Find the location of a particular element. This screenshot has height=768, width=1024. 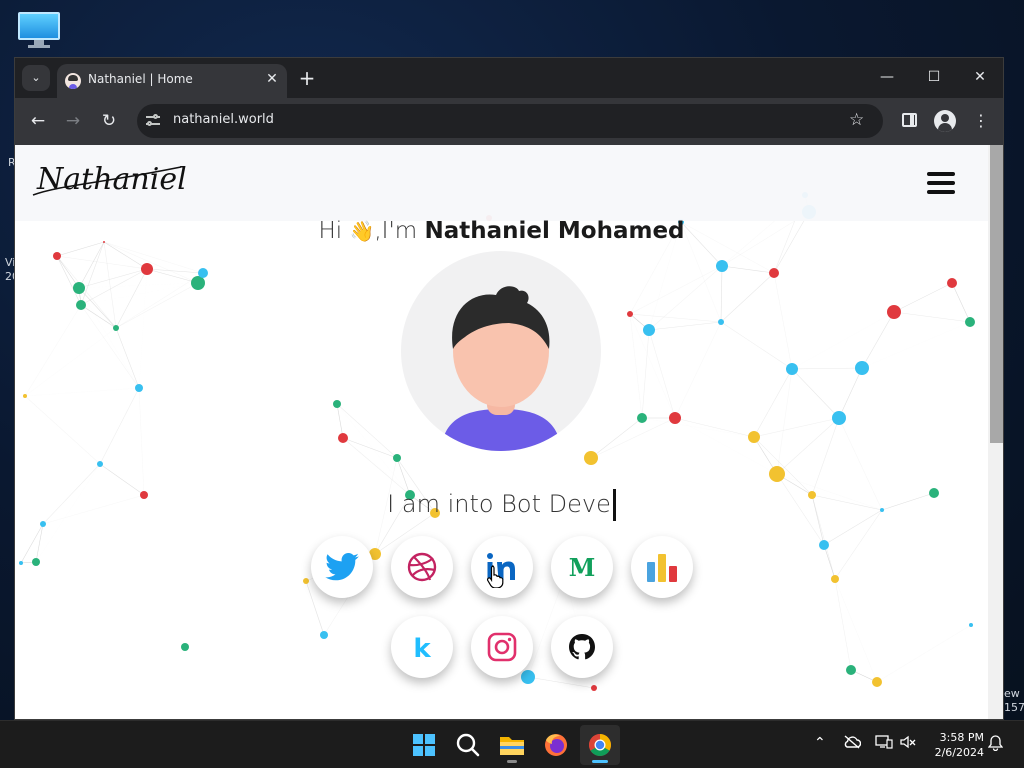

clock: 3:58 PM 2/6/2024 is located at coordinates (954, 745).